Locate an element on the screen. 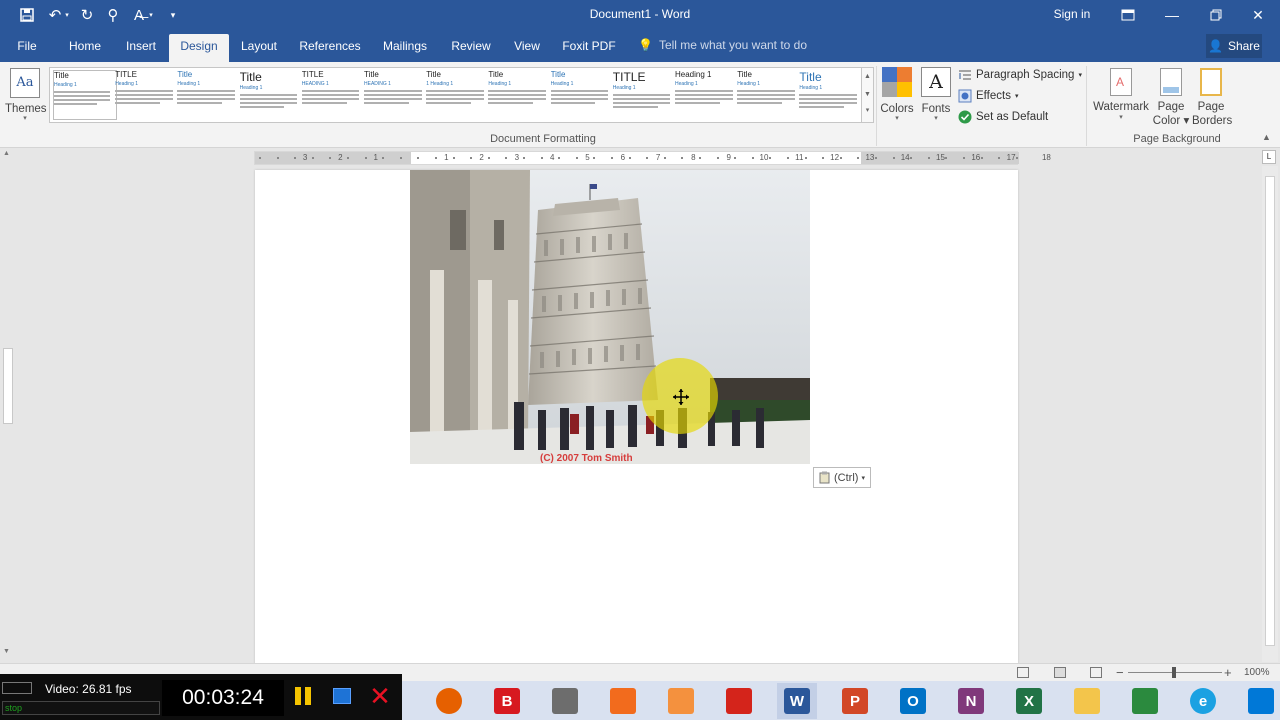 The height and width of the screenshot is (720, 1280). zoom-slider-thumb is located at coordinates (1174, 672).